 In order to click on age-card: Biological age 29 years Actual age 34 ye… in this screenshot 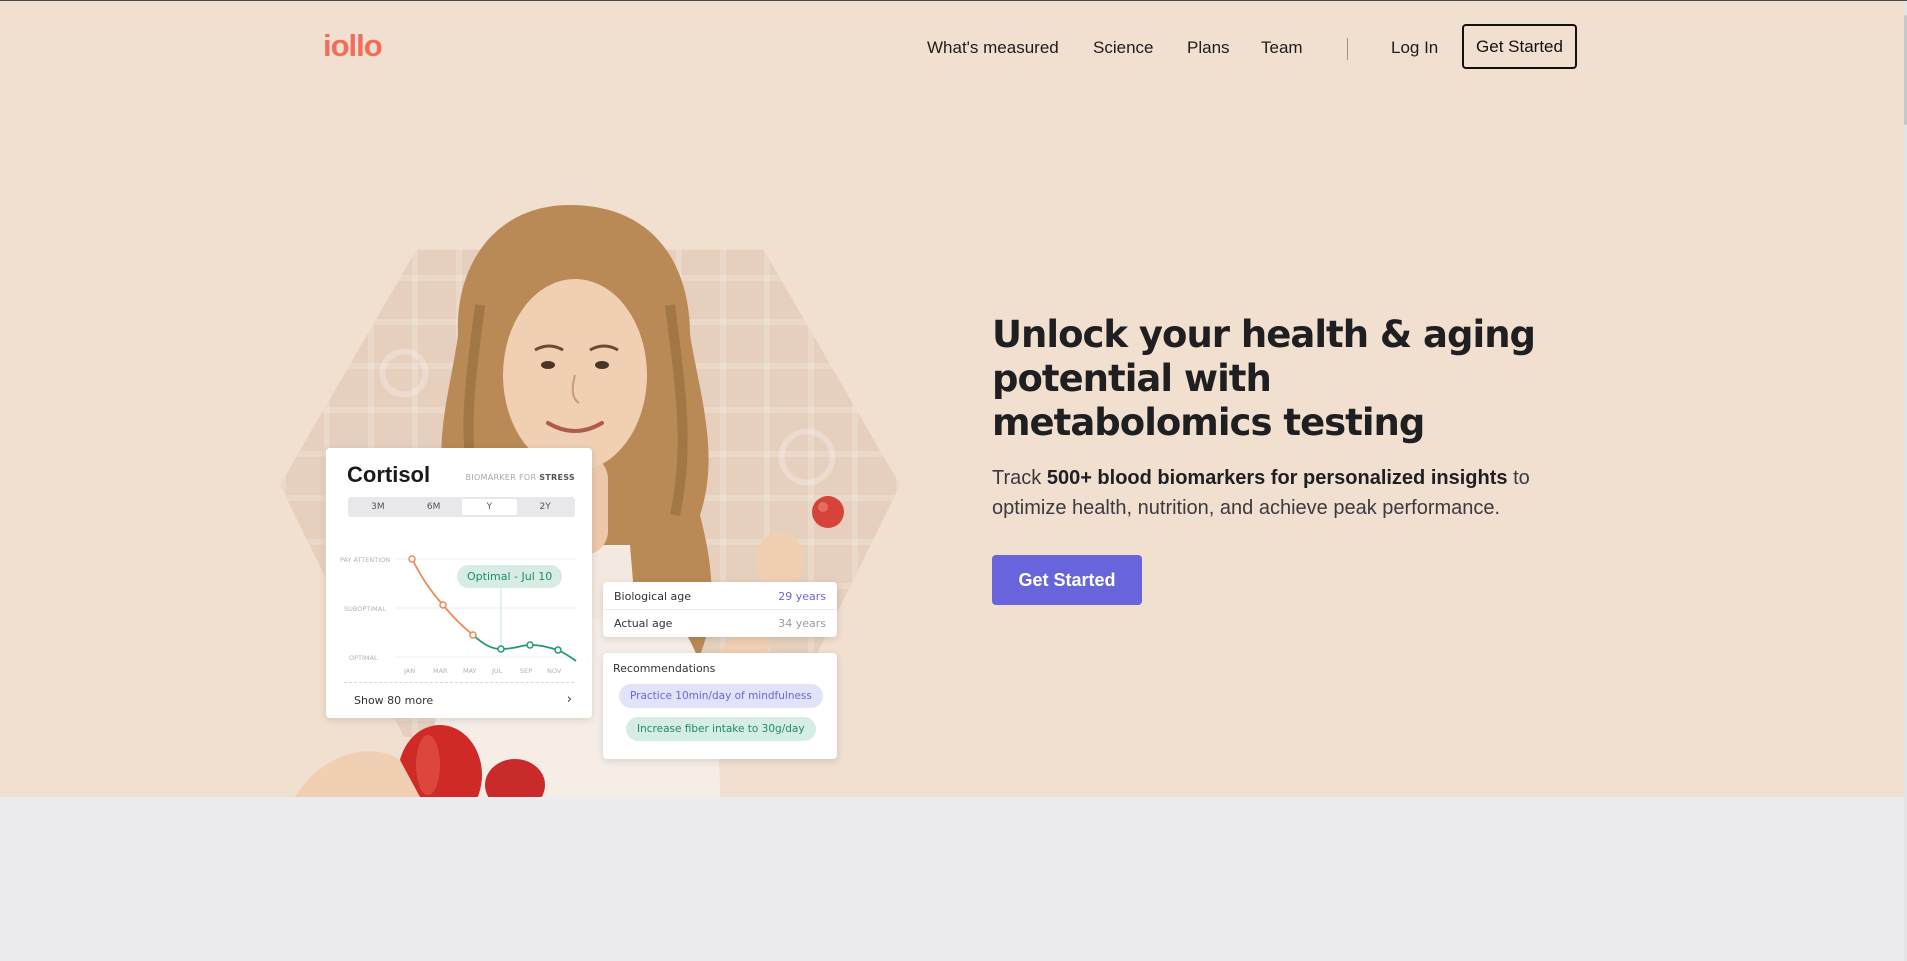, I will do `click(720, 609)`.